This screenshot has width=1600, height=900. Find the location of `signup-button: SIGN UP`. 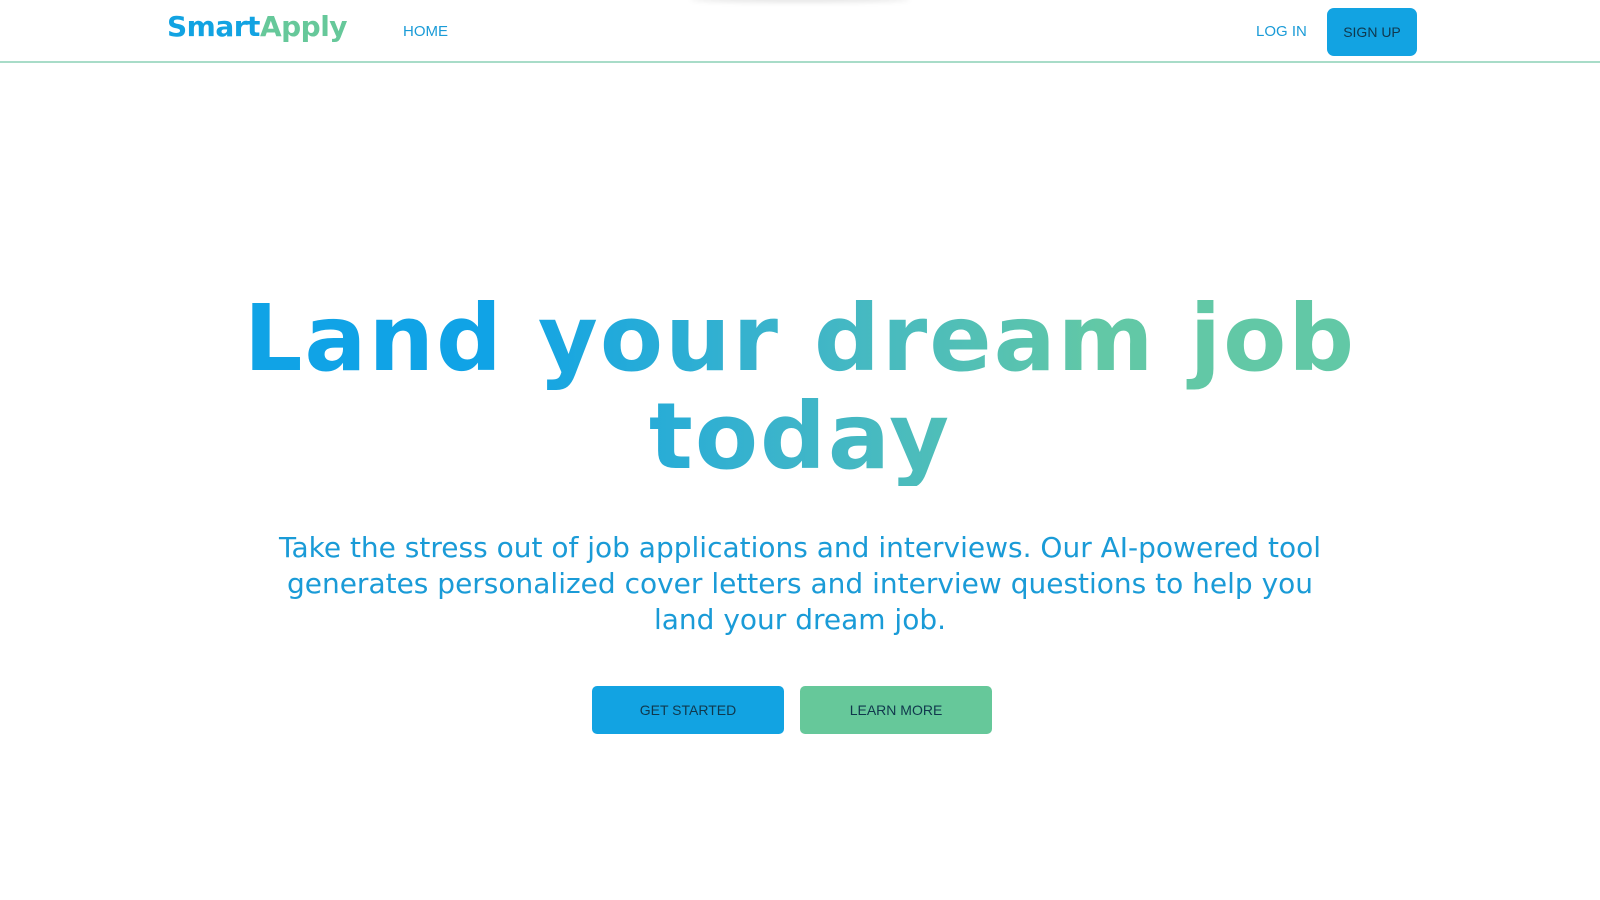

signup-button: SIGN UP is located at coordinates (1372, 32).